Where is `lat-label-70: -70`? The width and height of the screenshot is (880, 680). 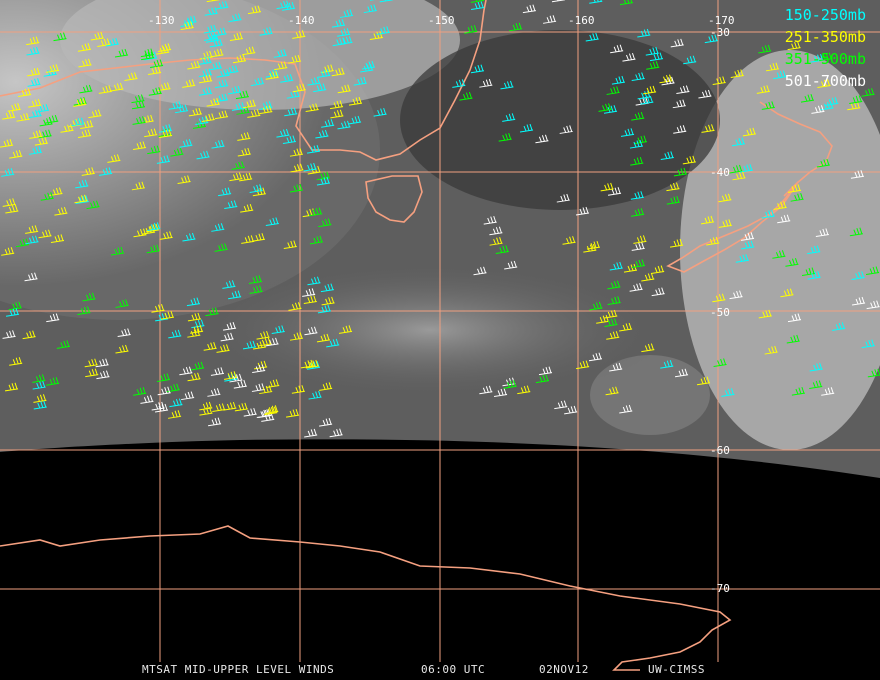
lat-label-70: -70 is located at coordinates (720, 588).